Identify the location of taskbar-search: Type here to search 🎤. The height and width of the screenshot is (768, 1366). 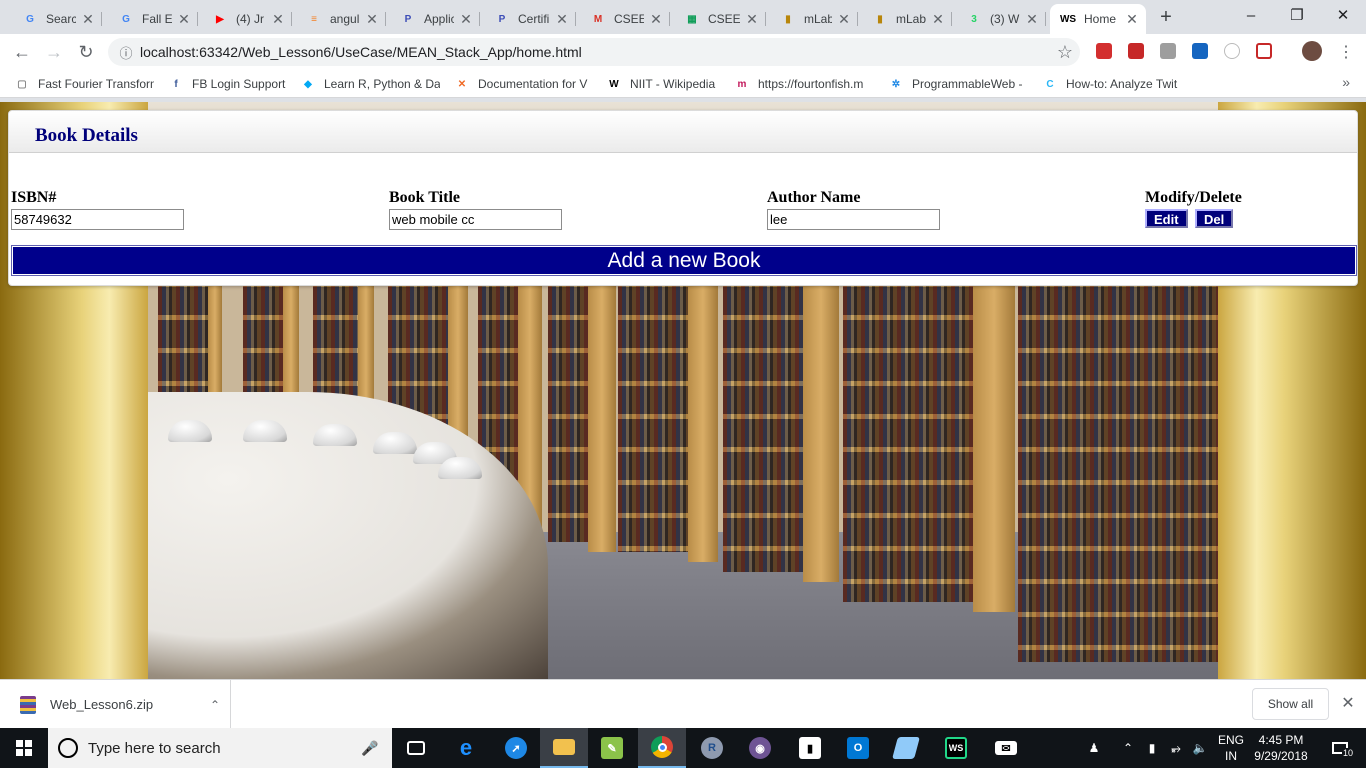
(220, 748).